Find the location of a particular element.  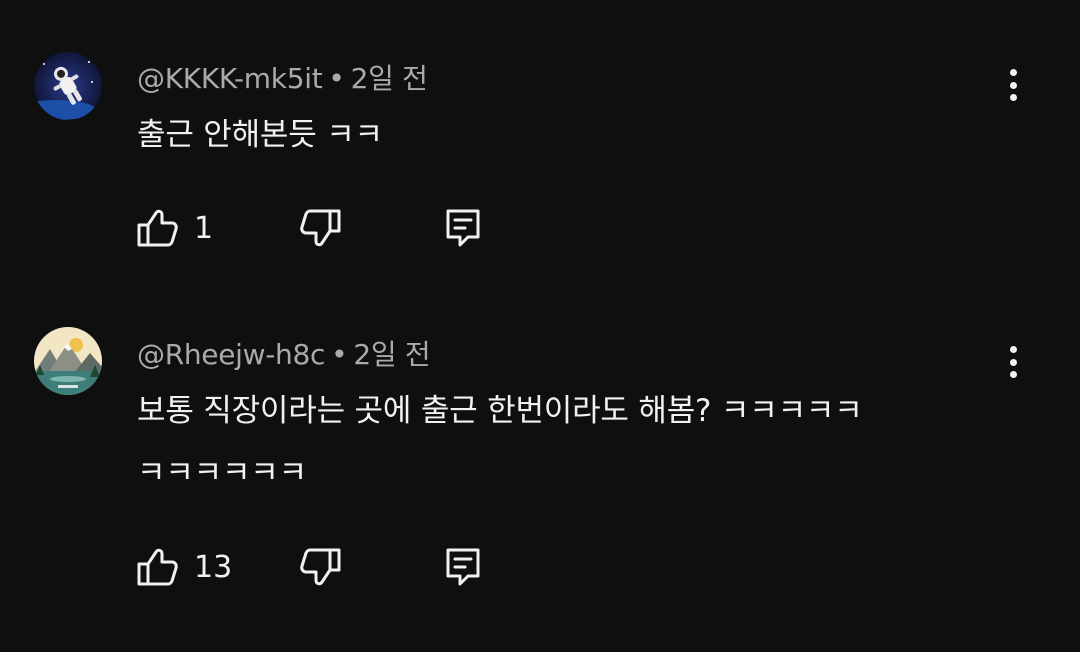

comment-actions: 13 is located at coordinates (309, 567).